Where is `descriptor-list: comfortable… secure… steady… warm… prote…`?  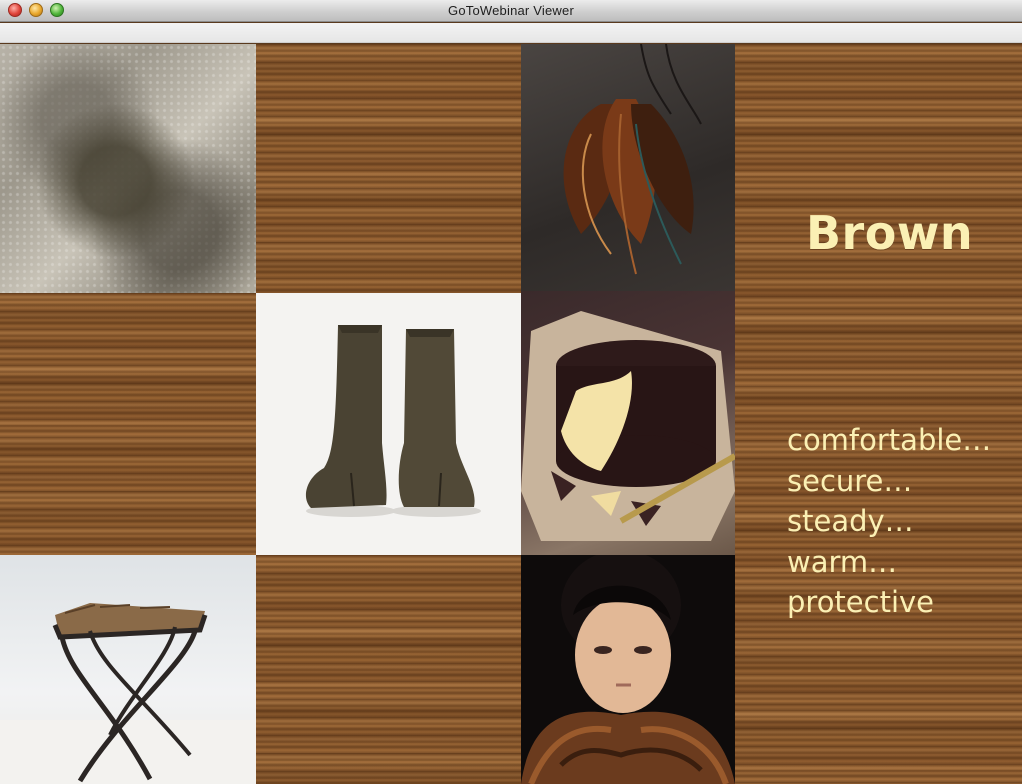 descriptor-list: comfortable… secure… steady… warm… prote… is located at coordinates (889, 521).